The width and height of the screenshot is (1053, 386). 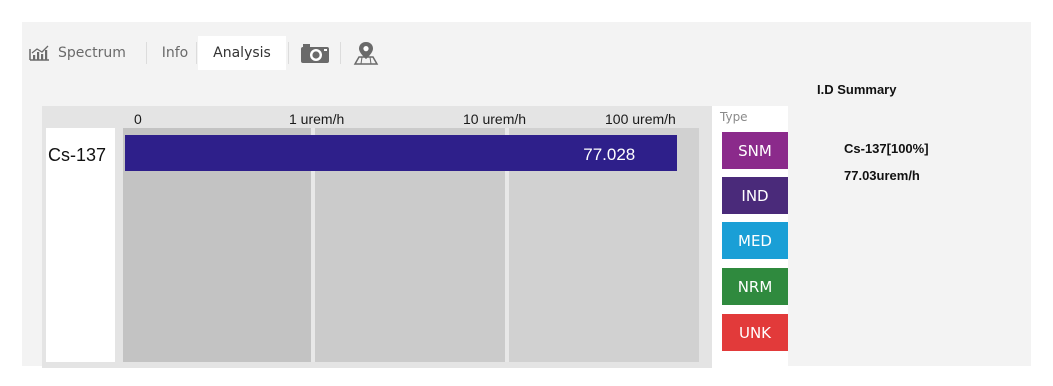 I want to click on tab-spectrum: Spectrum, so click(x=86, y=53).